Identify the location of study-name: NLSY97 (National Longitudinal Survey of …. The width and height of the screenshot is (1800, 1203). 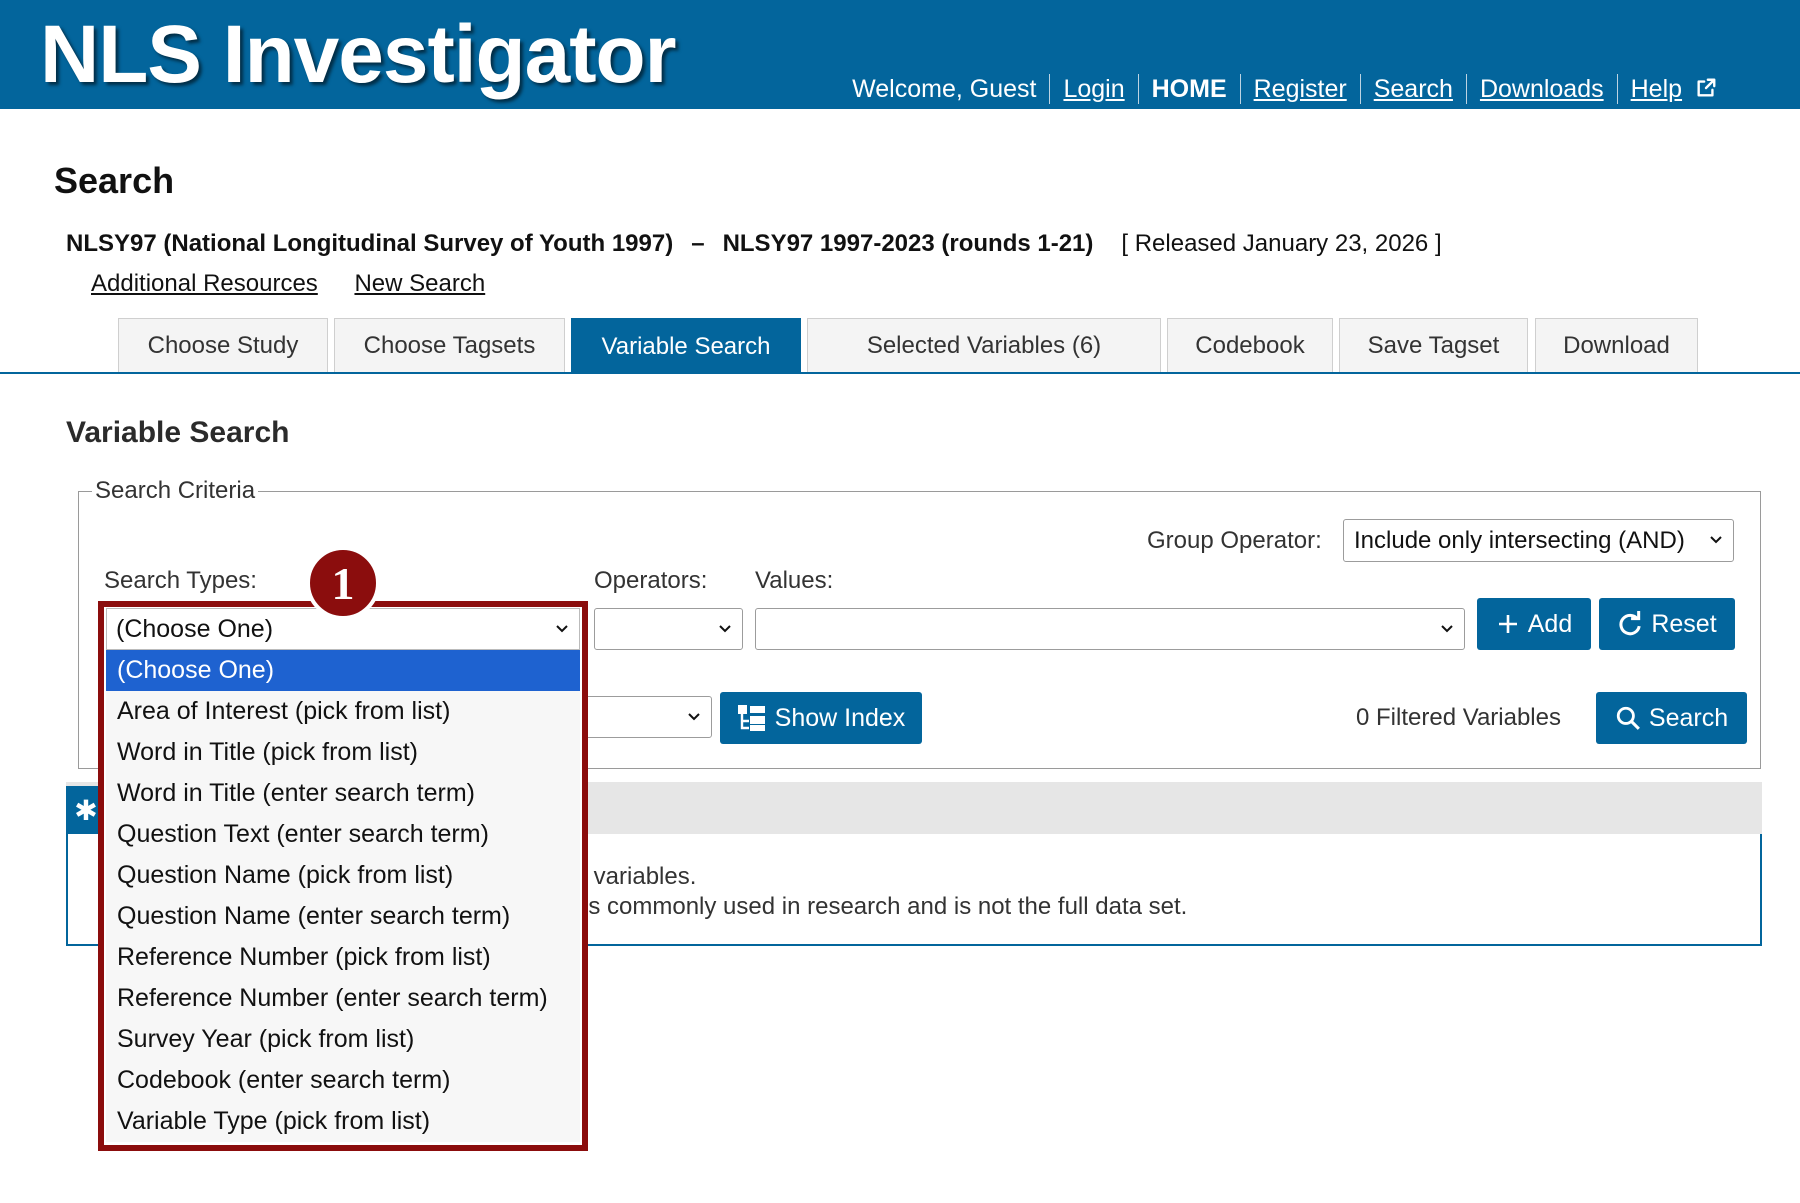
(370, 243).